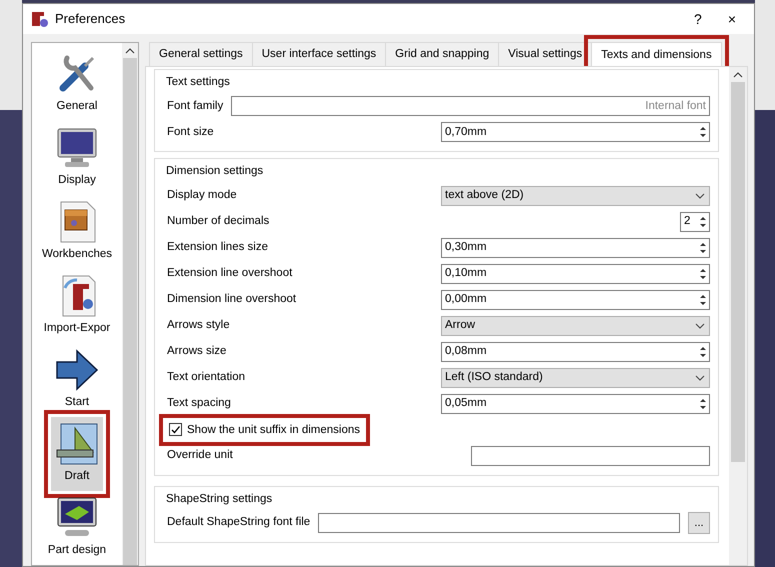 Image resolution: width=775 pixels, height=567 pixels. I want to click on window-title: Preferences, so click(90, 19).